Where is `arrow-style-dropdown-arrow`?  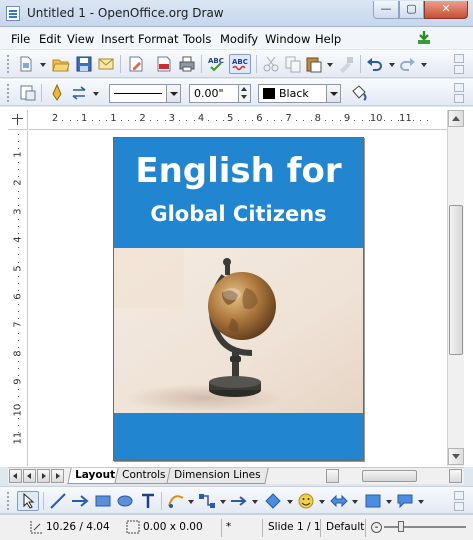
arrow-style-dropdown-arrow is located at coordinates (96, 94).